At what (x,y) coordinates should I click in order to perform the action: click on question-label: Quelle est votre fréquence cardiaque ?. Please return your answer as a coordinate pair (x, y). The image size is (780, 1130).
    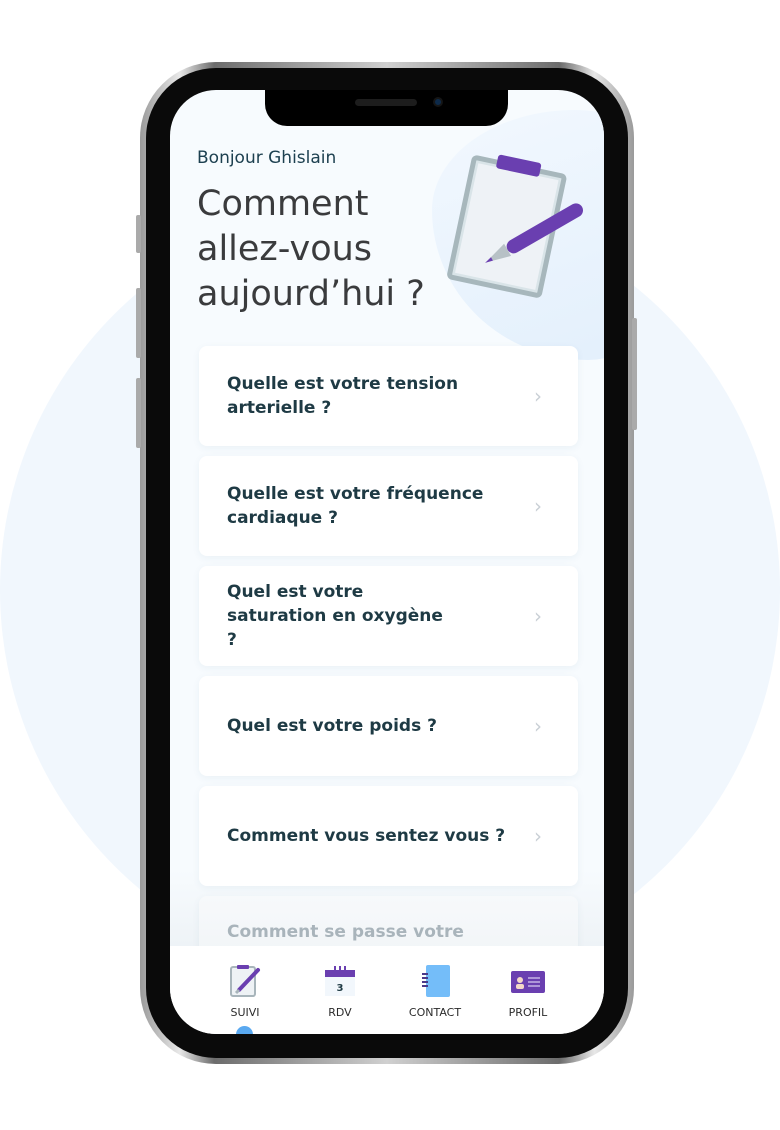
    Looking at the image, I should click on (355, 506).